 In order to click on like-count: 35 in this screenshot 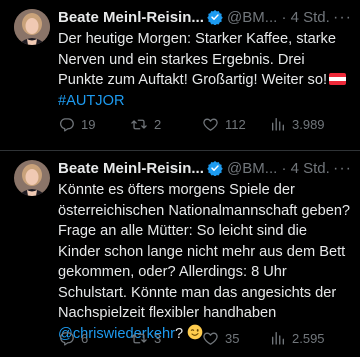, I will do `click(232, 338)`.